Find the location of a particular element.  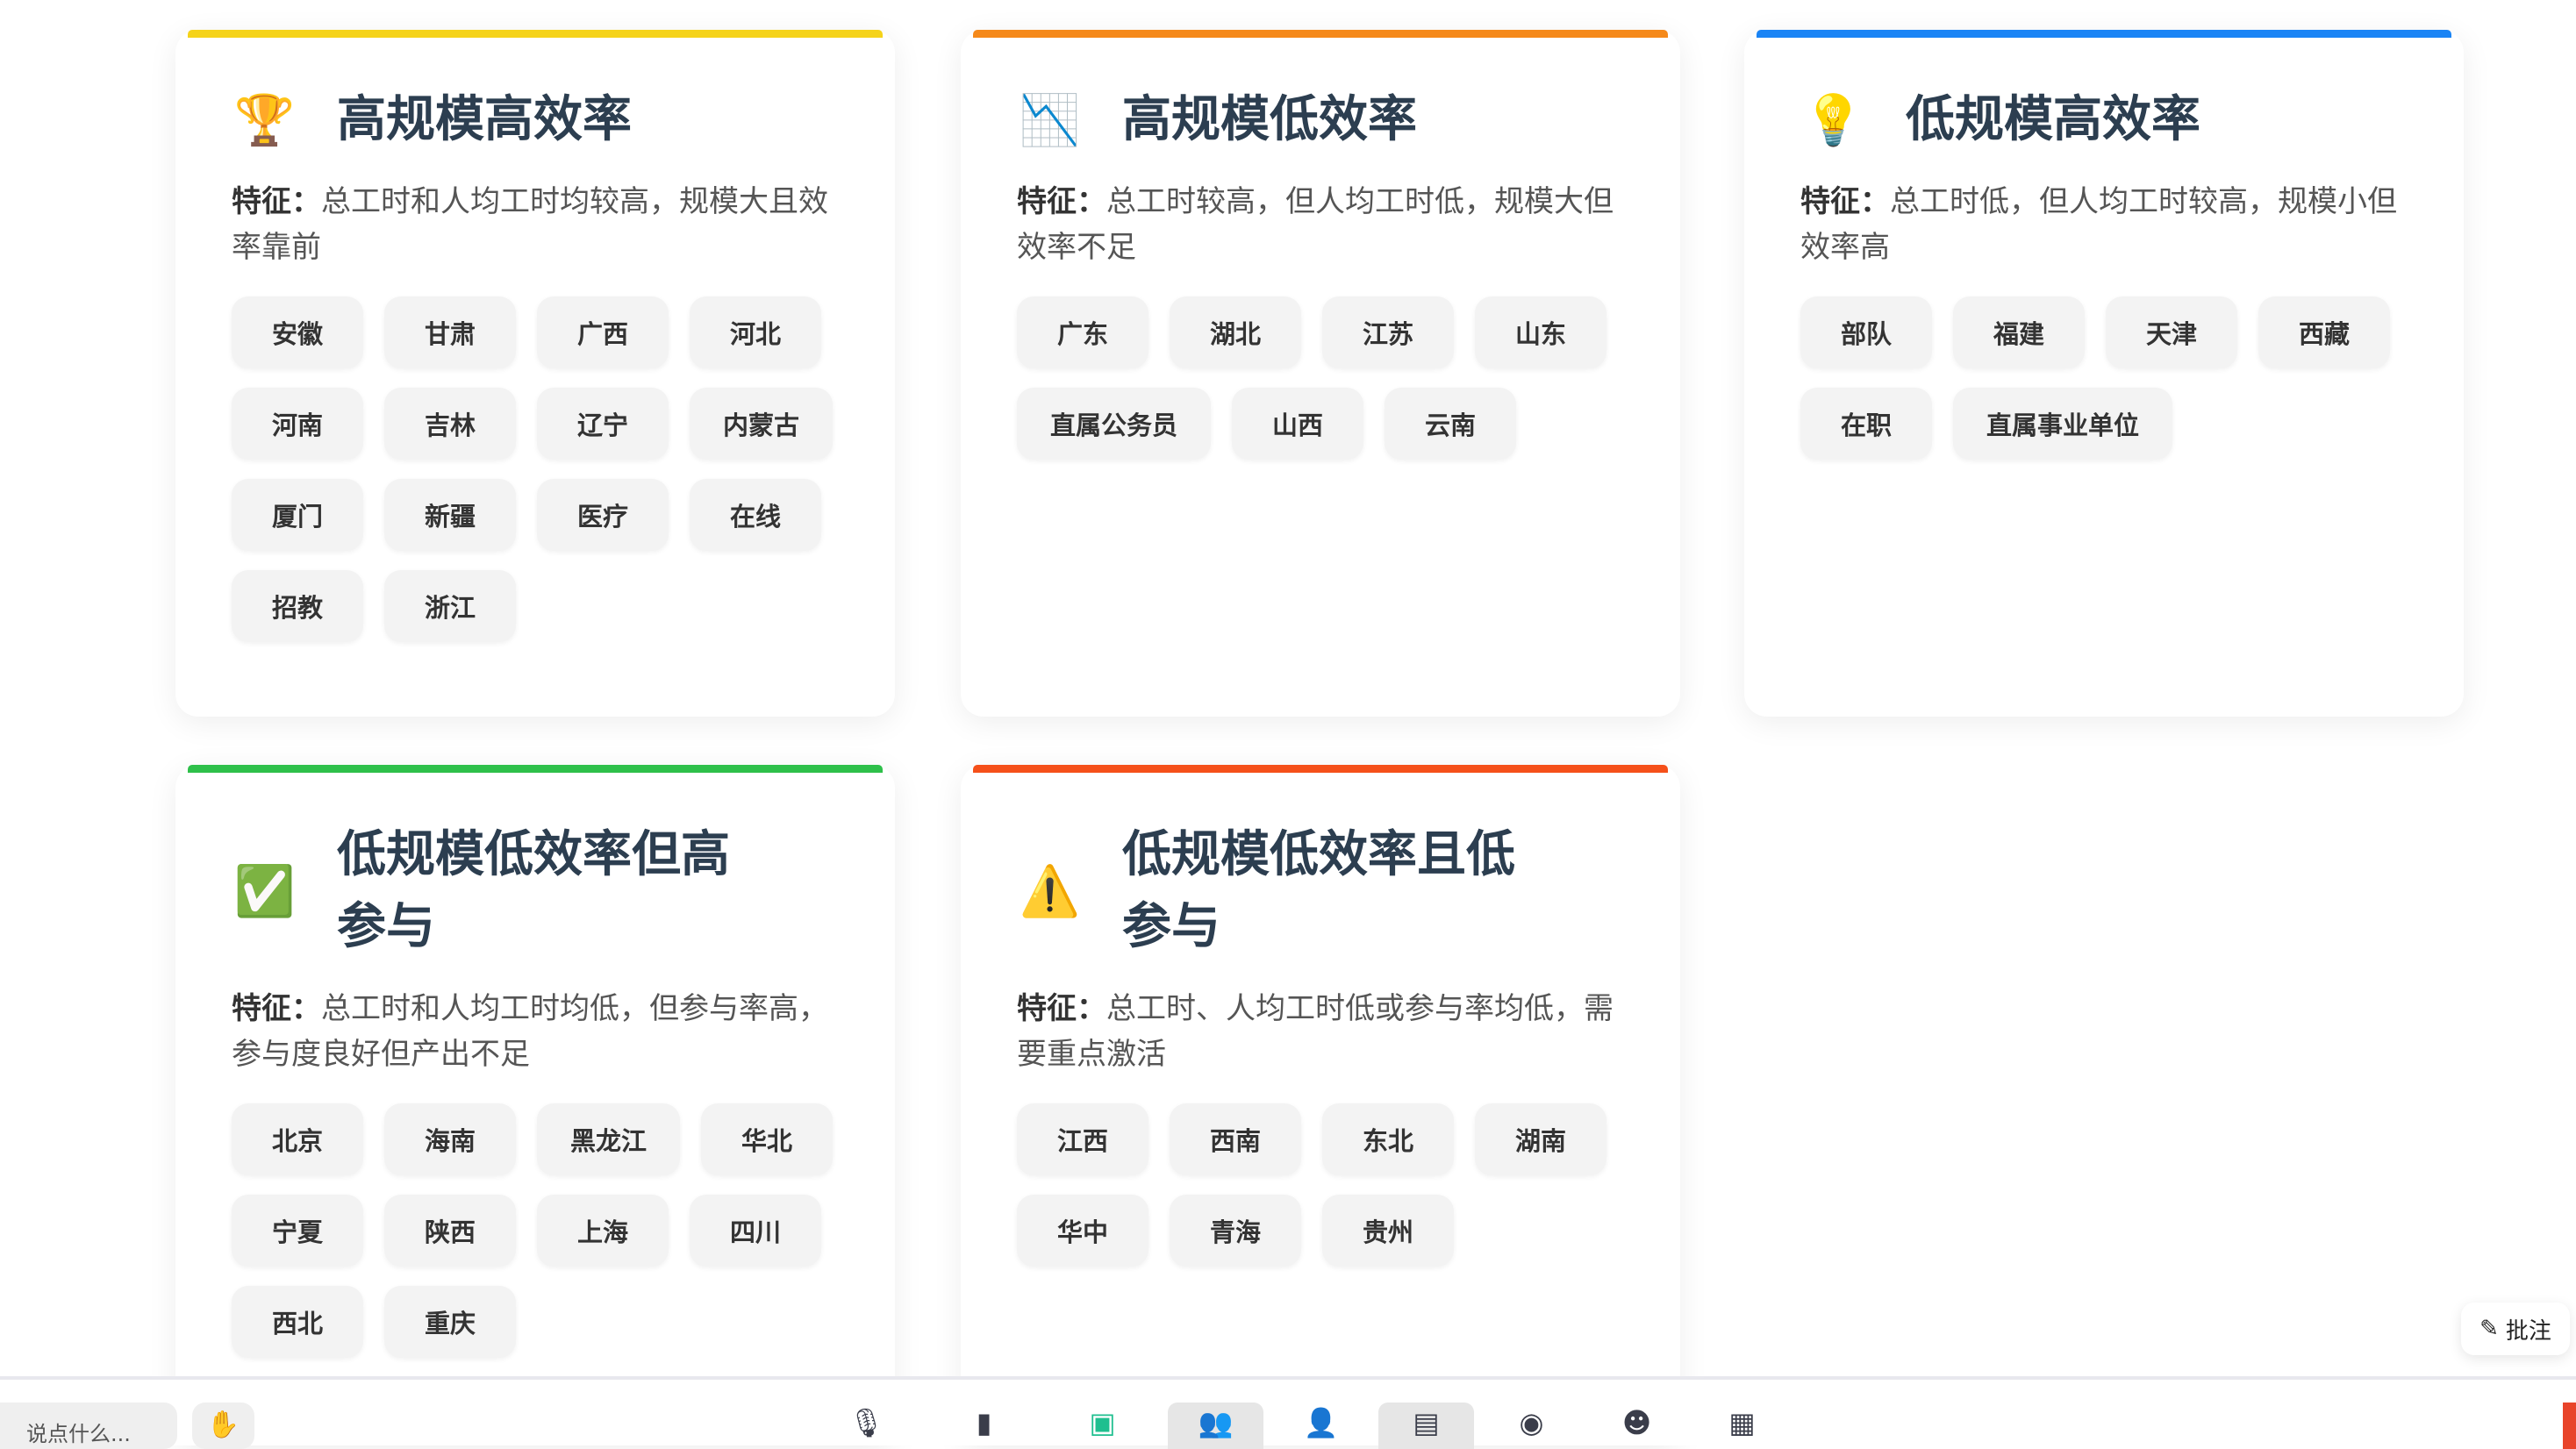

hand-icon: ✋ is located at coordinates (223, 1425).